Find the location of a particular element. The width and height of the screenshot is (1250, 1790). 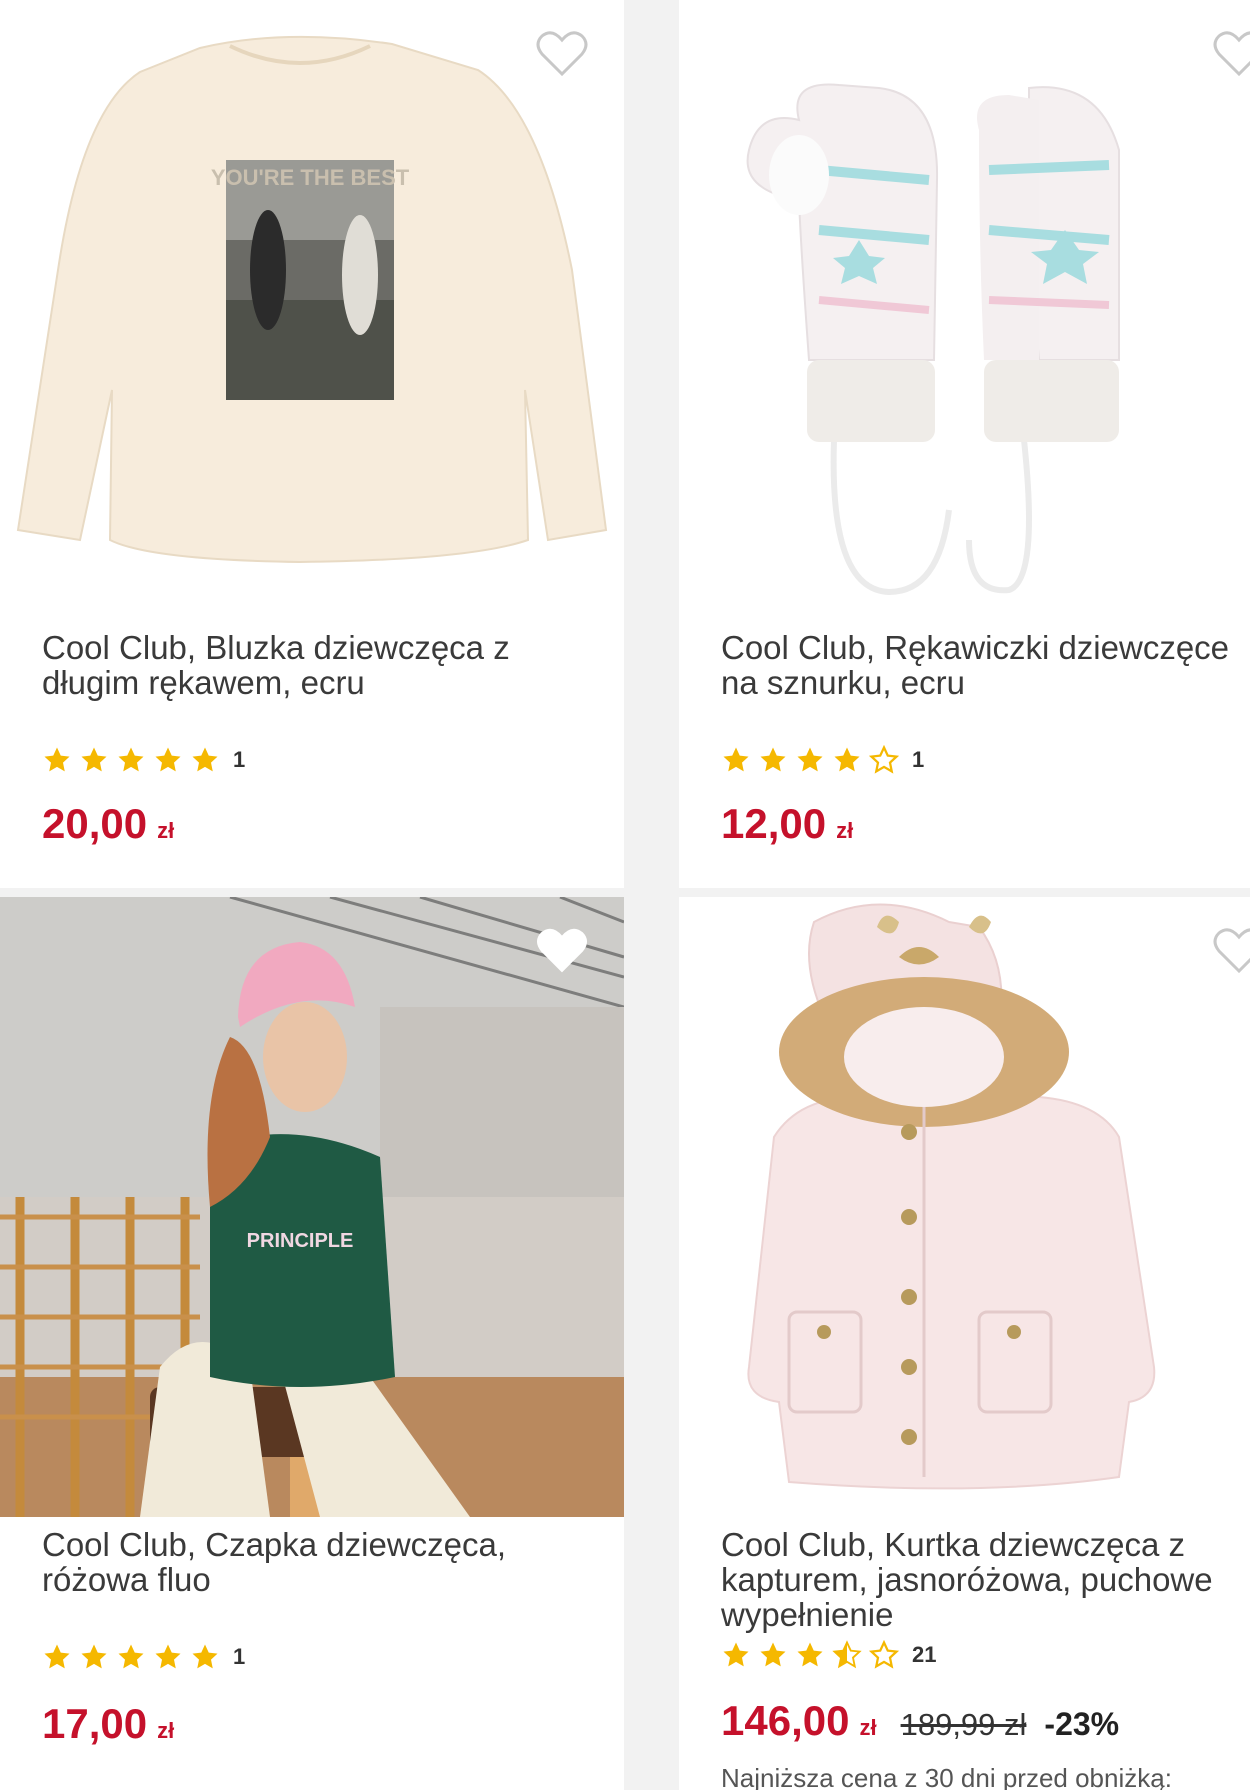

shirt-print-text: YOU'RE THE BEST is located at coordinates (310, 177).